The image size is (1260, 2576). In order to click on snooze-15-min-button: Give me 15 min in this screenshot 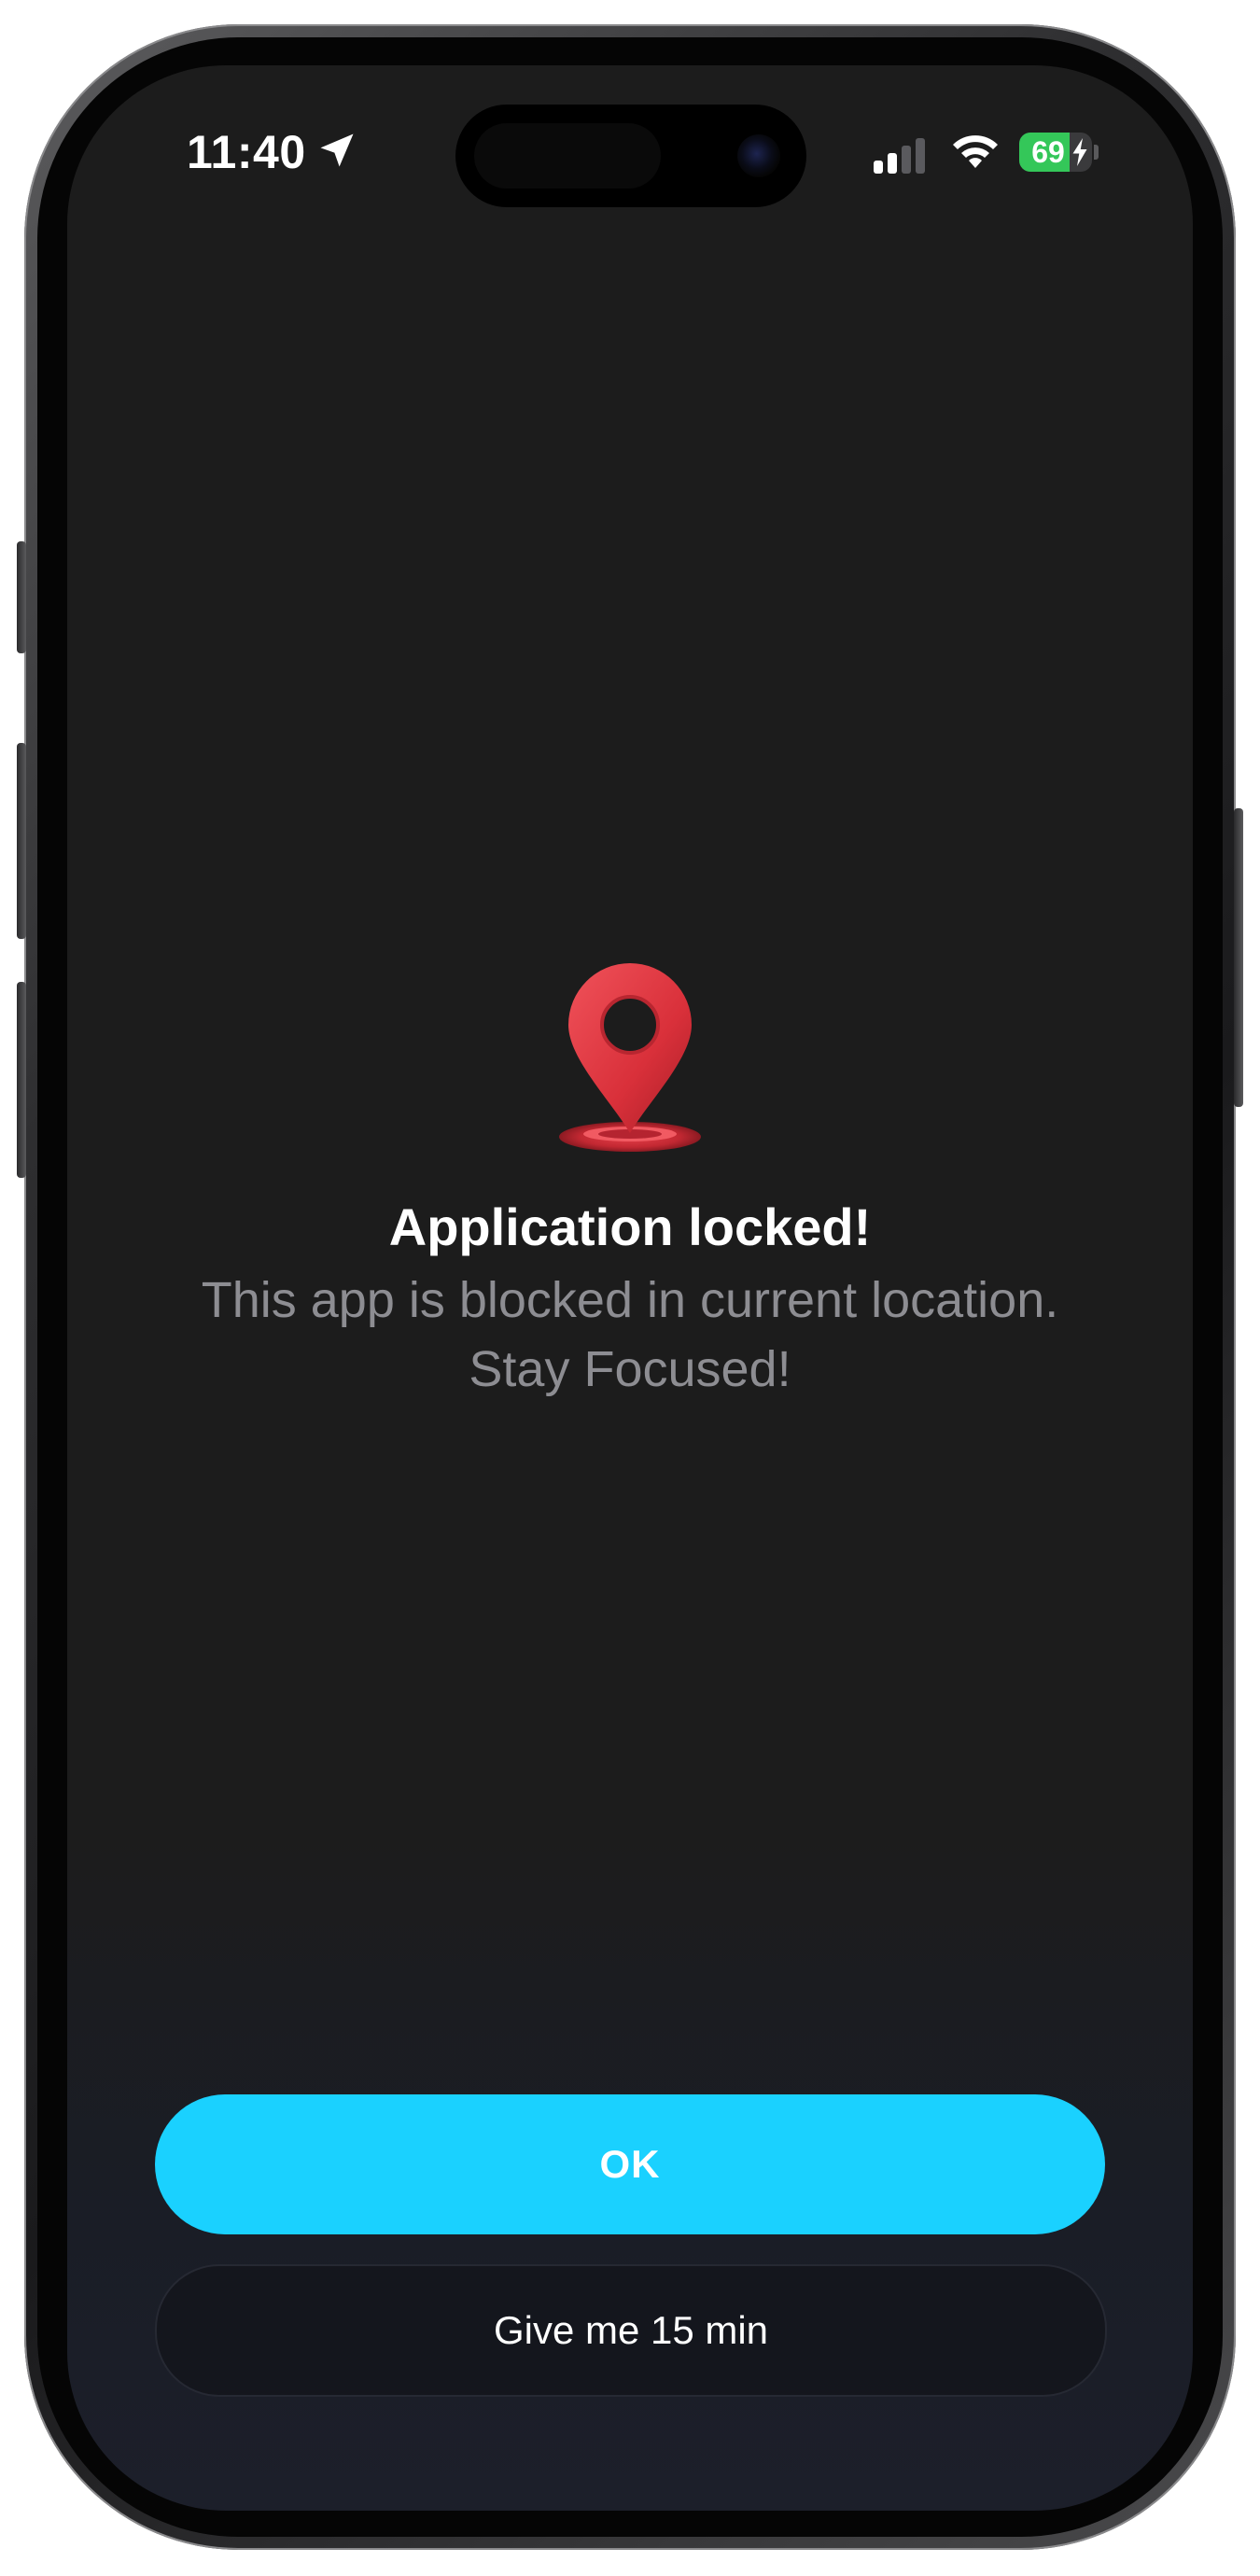, I will do `click(631, 2330)`.